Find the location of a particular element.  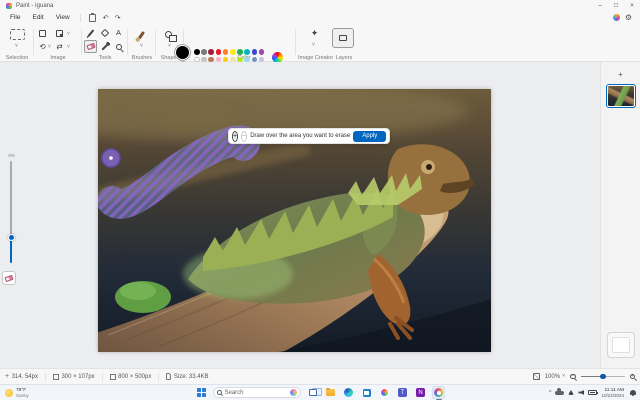

rotate-caret: ˅ is located at coordinates (49, 47).